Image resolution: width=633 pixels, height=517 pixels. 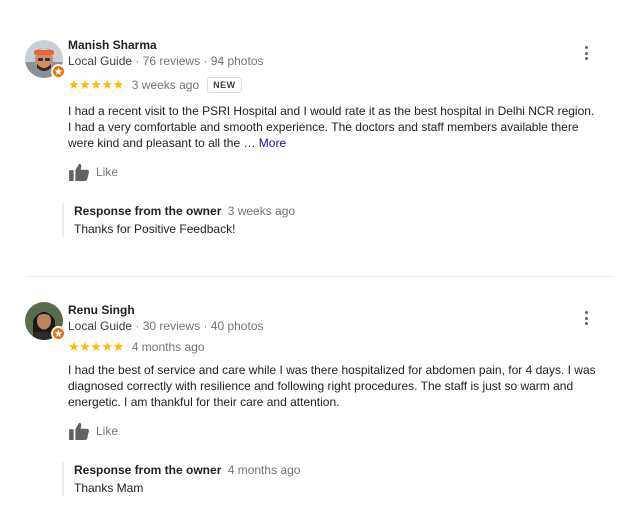 I want to click on reviewer-meta: Local Guide · 76 reviews · 94 photos, so click(x=166, y=61).